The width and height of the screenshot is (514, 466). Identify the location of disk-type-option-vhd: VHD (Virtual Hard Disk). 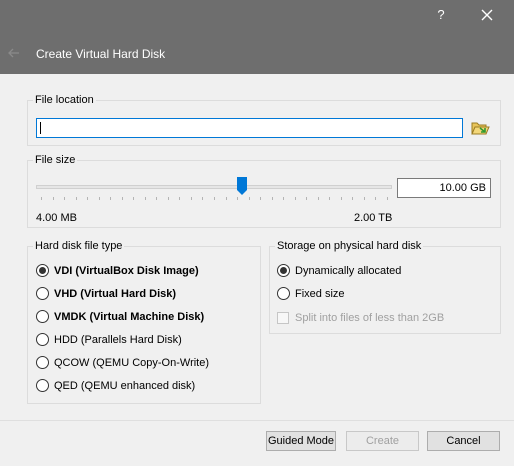
(141, 294).